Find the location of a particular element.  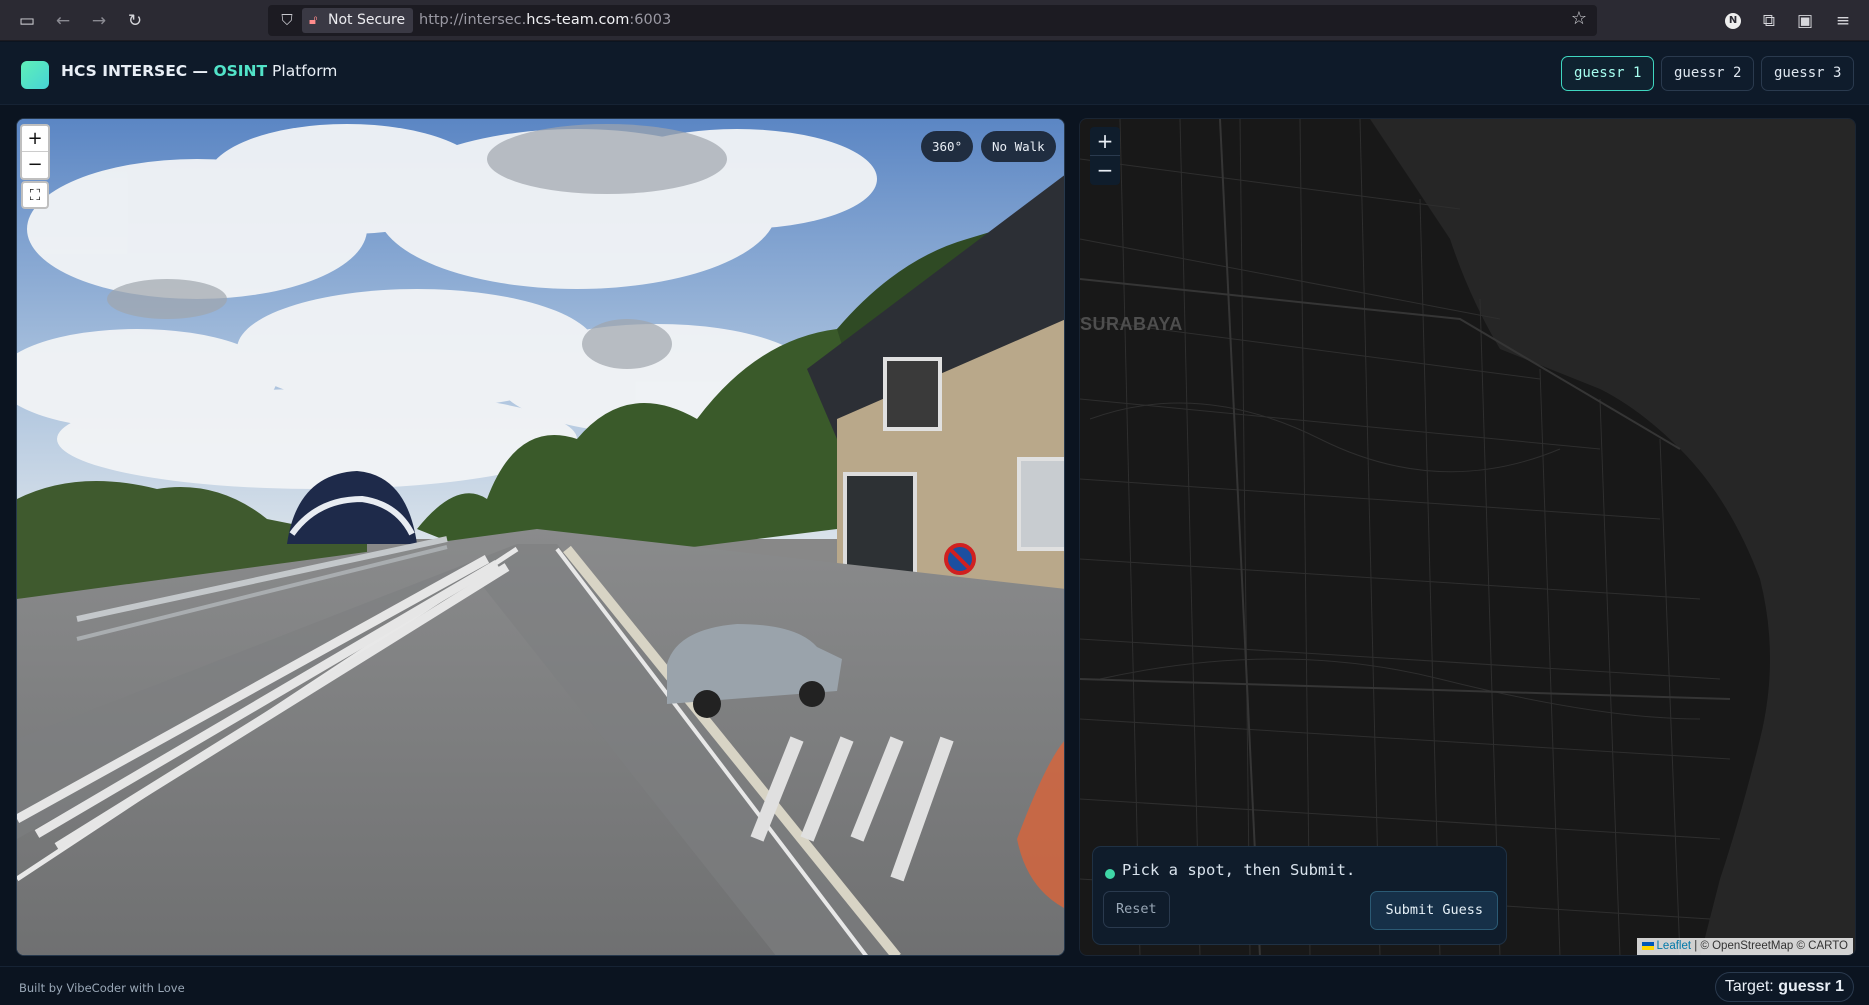

submit-guess-button: Submit Guess is located at coordinates (1434, 910).